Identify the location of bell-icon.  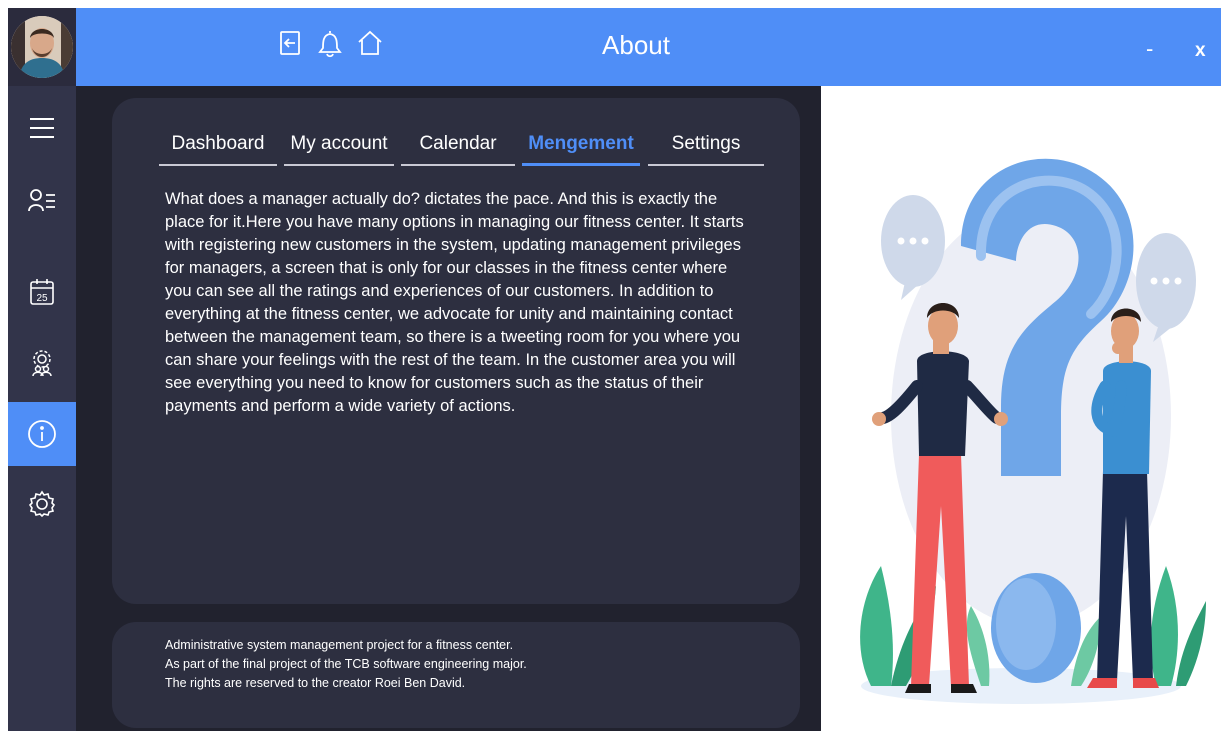
(330, 43).